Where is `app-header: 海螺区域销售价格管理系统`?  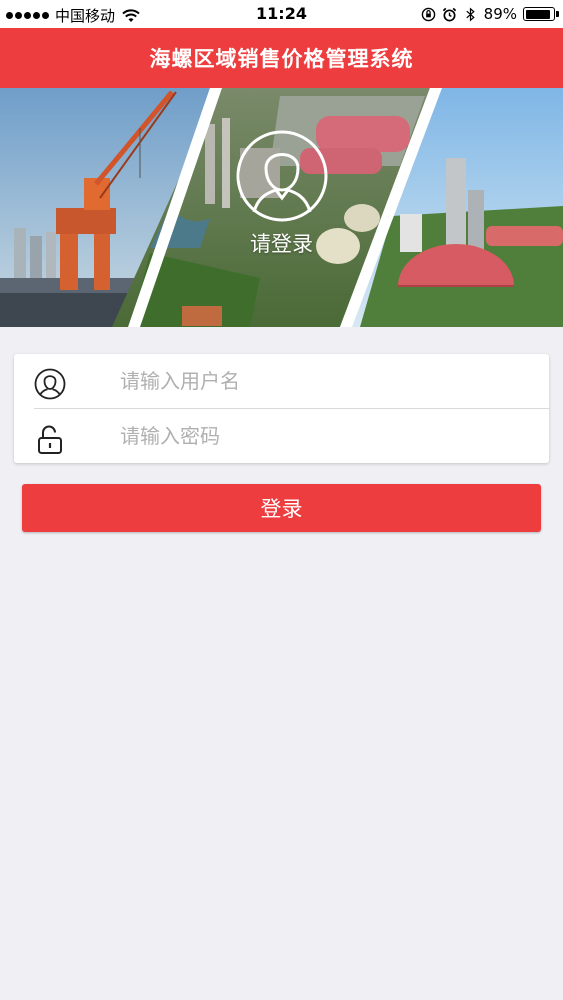
app-header: 海螺区域销售价格管理系统 is located at coordinates (281, 58).